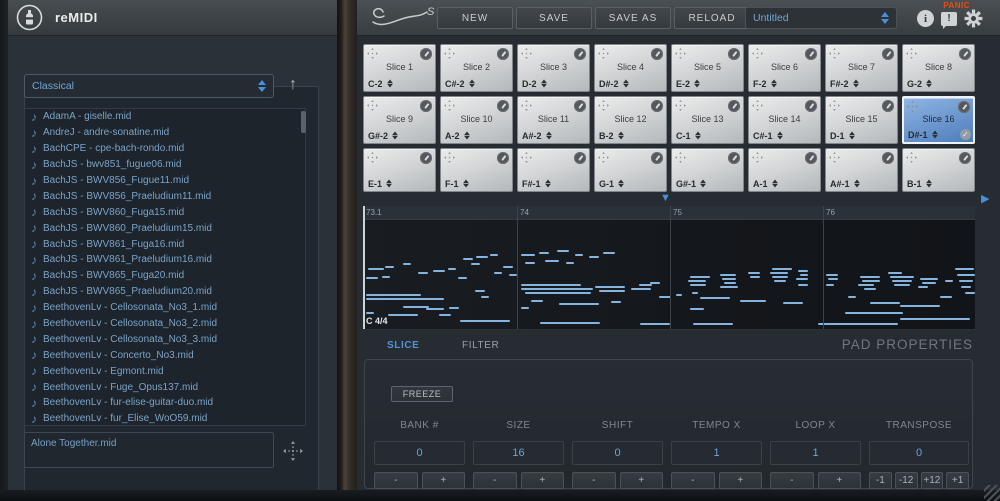 This screenshot has width=1000, height=501. Describe the element at coordinates (165, 292) in the screenshot. I see `file-item: ♪ BachJS - BWV865_Praeludium20.mid` at that location.